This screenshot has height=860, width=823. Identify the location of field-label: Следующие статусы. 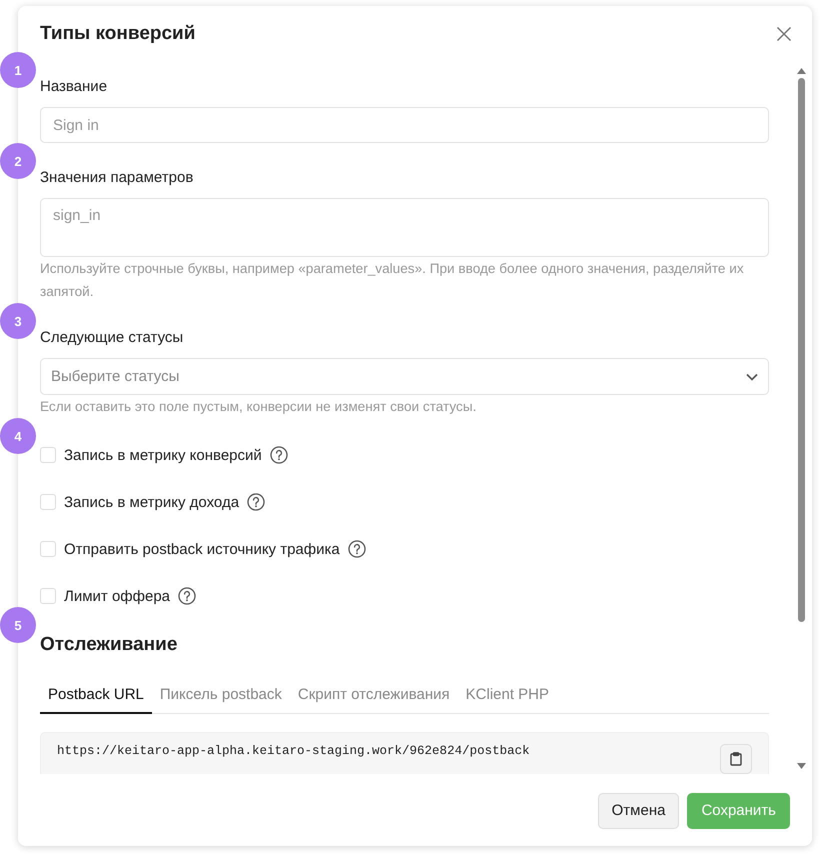
(112, 338).